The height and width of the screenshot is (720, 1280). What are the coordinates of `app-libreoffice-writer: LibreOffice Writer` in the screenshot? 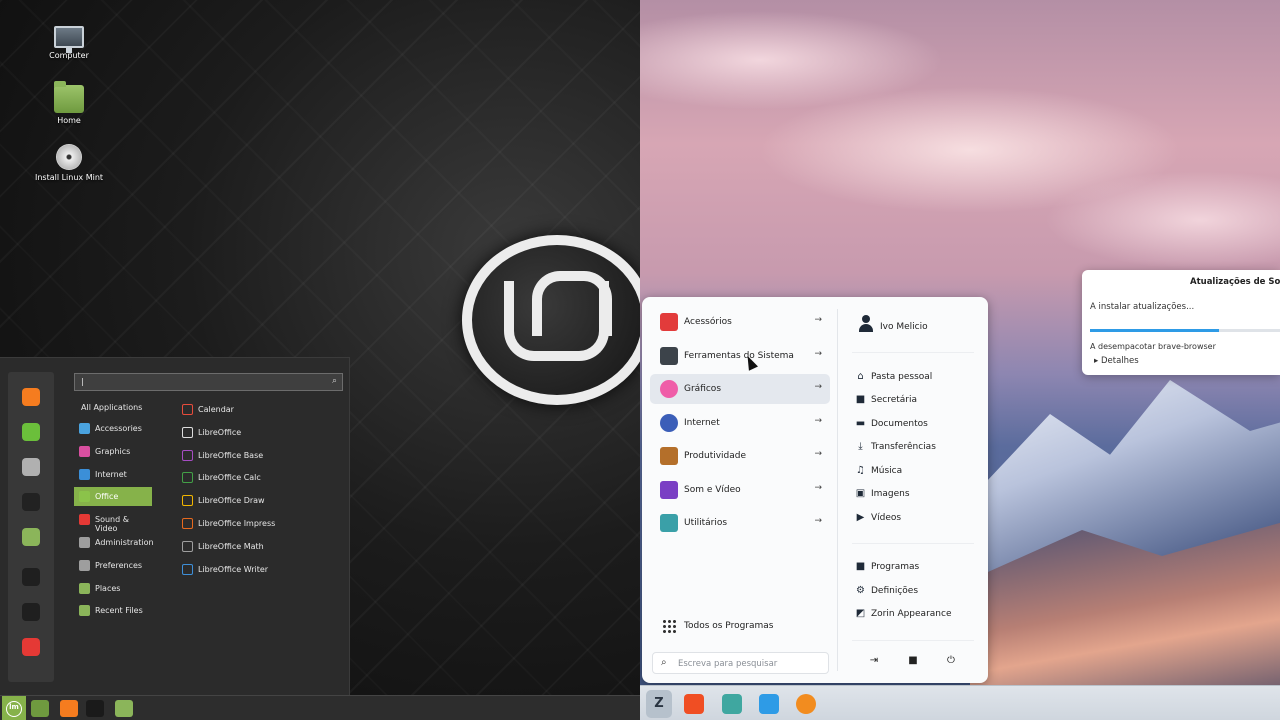 It's located at (253, 569).